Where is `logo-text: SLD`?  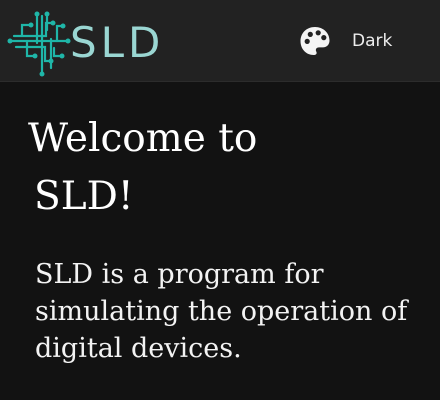
logo-text: SLD is located at coordinates (117, 42).